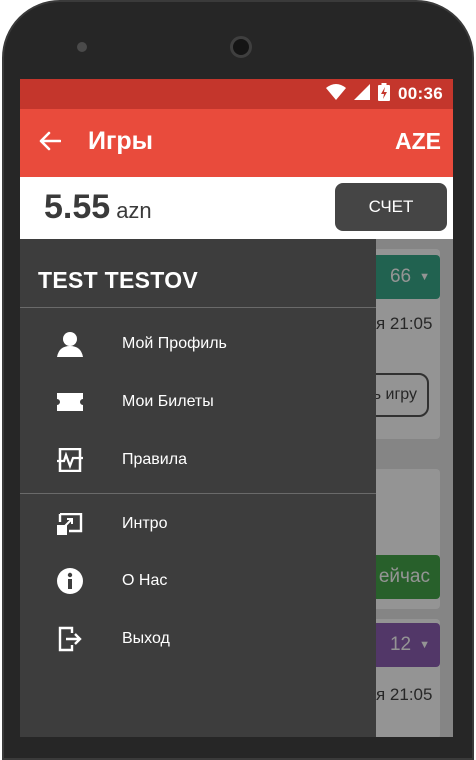 Image resolution: width=476 pixels, height=760 pixels. I want to click on info-icon, so click(70, 581).